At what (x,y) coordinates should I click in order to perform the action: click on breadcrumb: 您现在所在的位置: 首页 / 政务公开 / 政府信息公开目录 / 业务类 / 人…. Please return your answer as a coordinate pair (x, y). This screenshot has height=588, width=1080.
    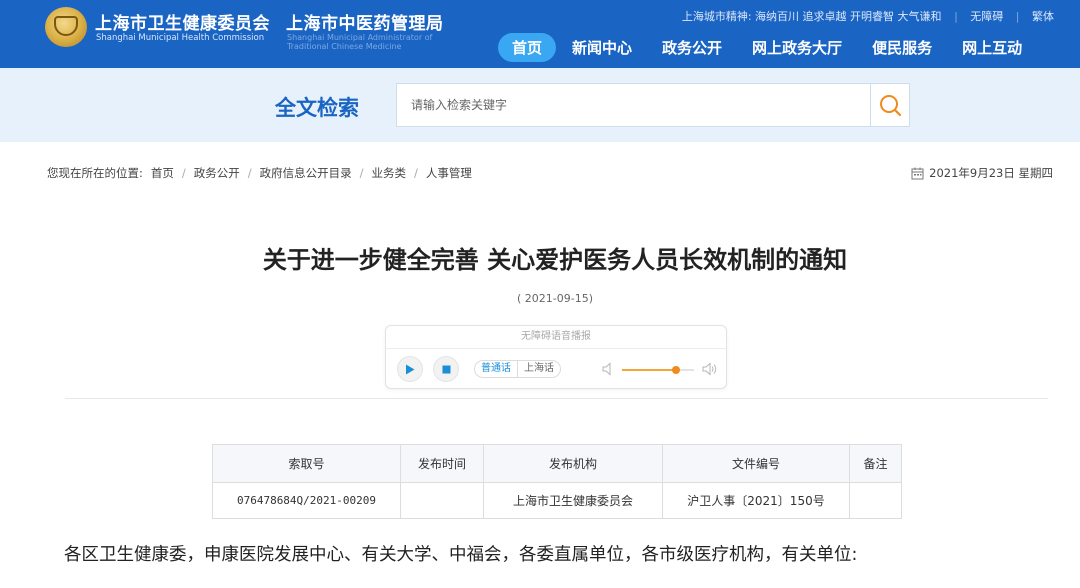
    Looking at the image, I should click on (259, 173).